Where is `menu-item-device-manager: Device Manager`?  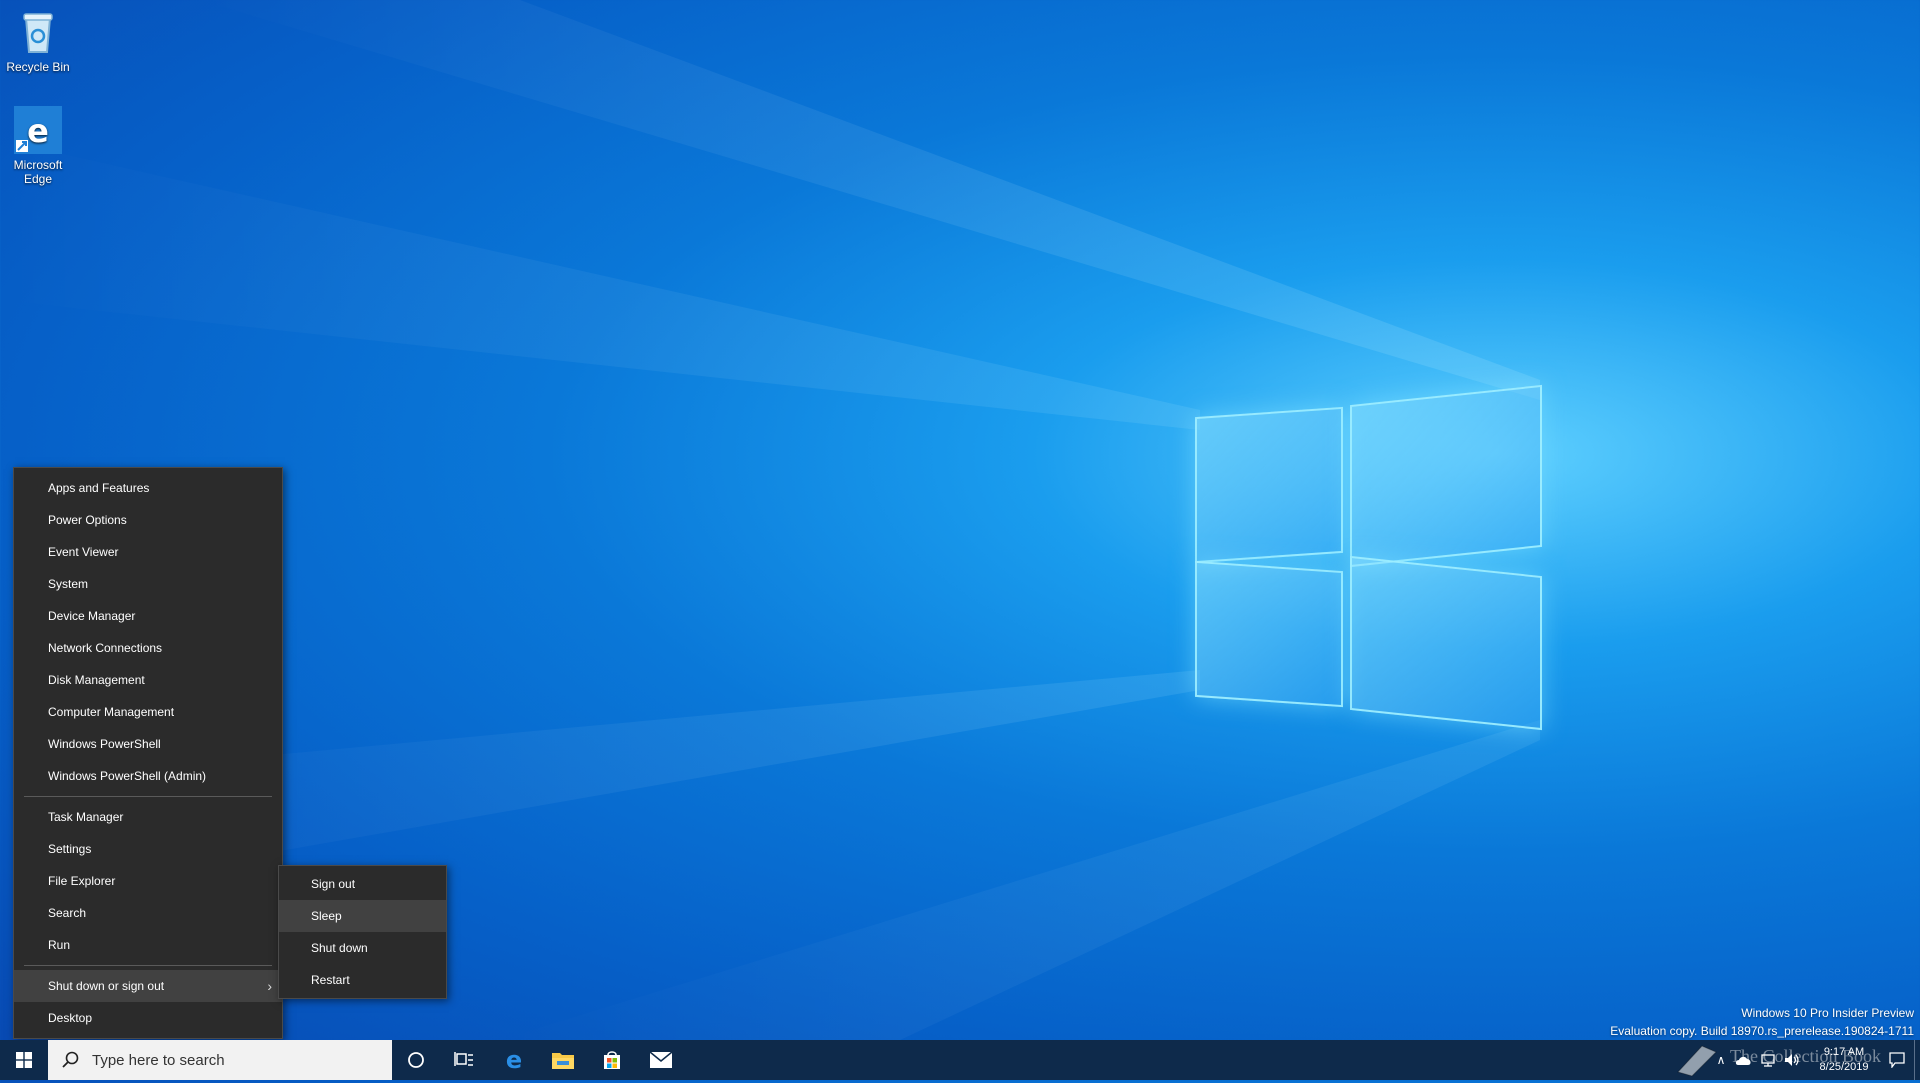 menu-item-device-manager: Device Manager is located at coordinates (148, 616).